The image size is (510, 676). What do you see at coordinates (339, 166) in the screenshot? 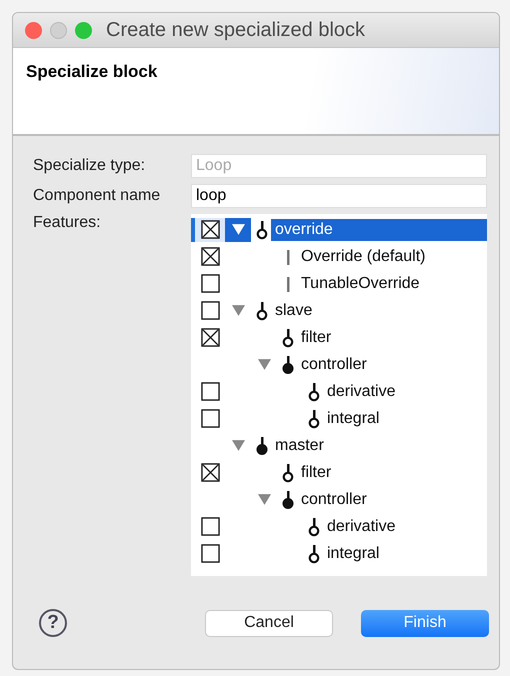
I see `text-field: Loop` at bounding box center [339, 166].